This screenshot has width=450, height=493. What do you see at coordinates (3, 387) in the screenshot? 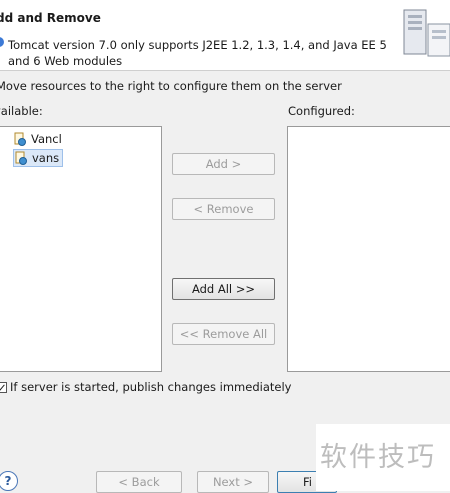
I see `publish-checkbox` at bounding box center [3, 387].